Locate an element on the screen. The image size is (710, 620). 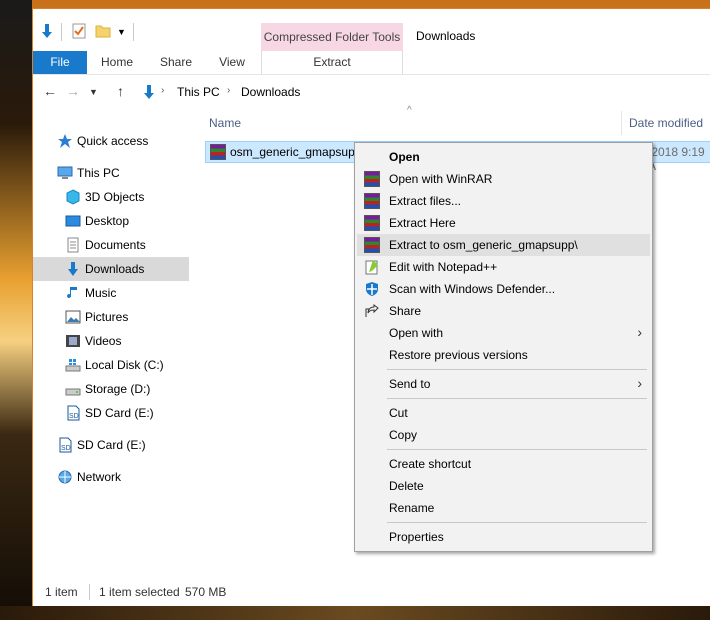
tab-view: View is located at coordinates (232, 62).